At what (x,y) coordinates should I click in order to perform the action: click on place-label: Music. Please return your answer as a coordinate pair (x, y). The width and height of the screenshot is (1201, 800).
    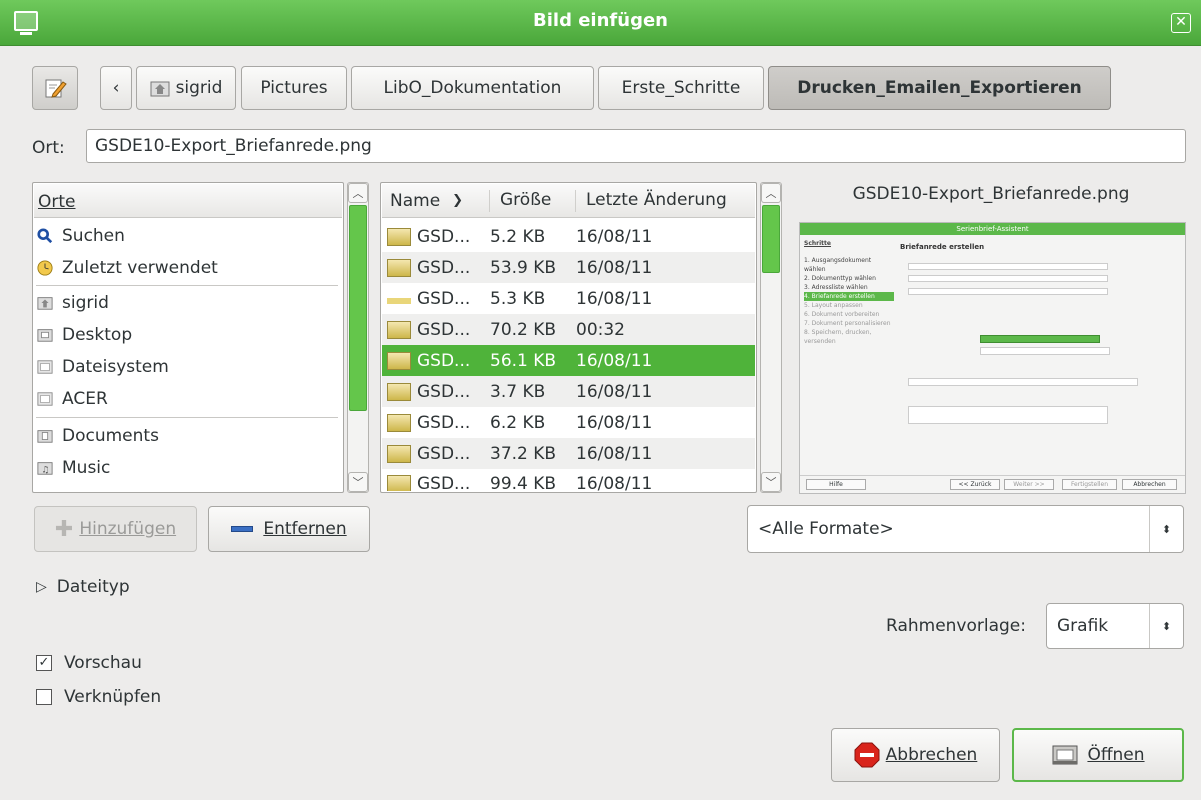
    Looking at the image, I should click on (86, 468).